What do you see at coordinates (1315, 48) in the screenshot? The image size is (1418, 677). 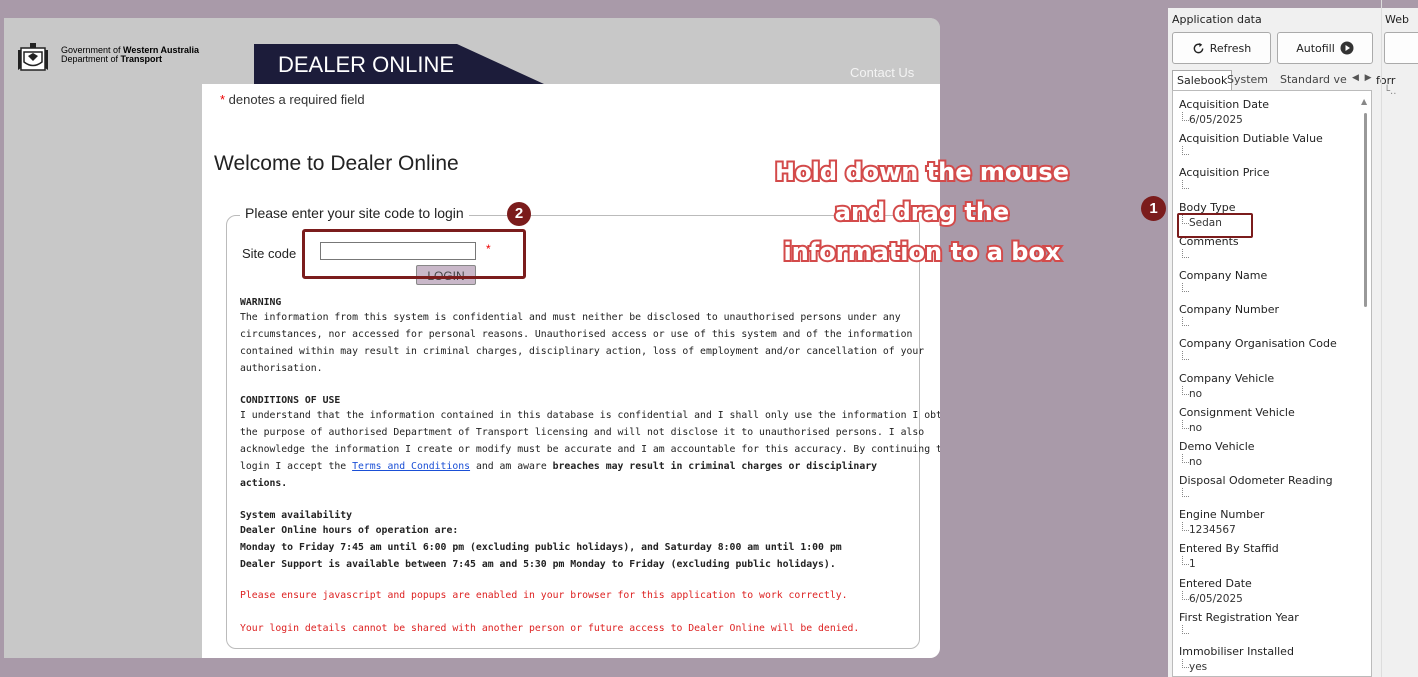 I see `autofill-label: Autofill` at bounding box center [1315, 48].